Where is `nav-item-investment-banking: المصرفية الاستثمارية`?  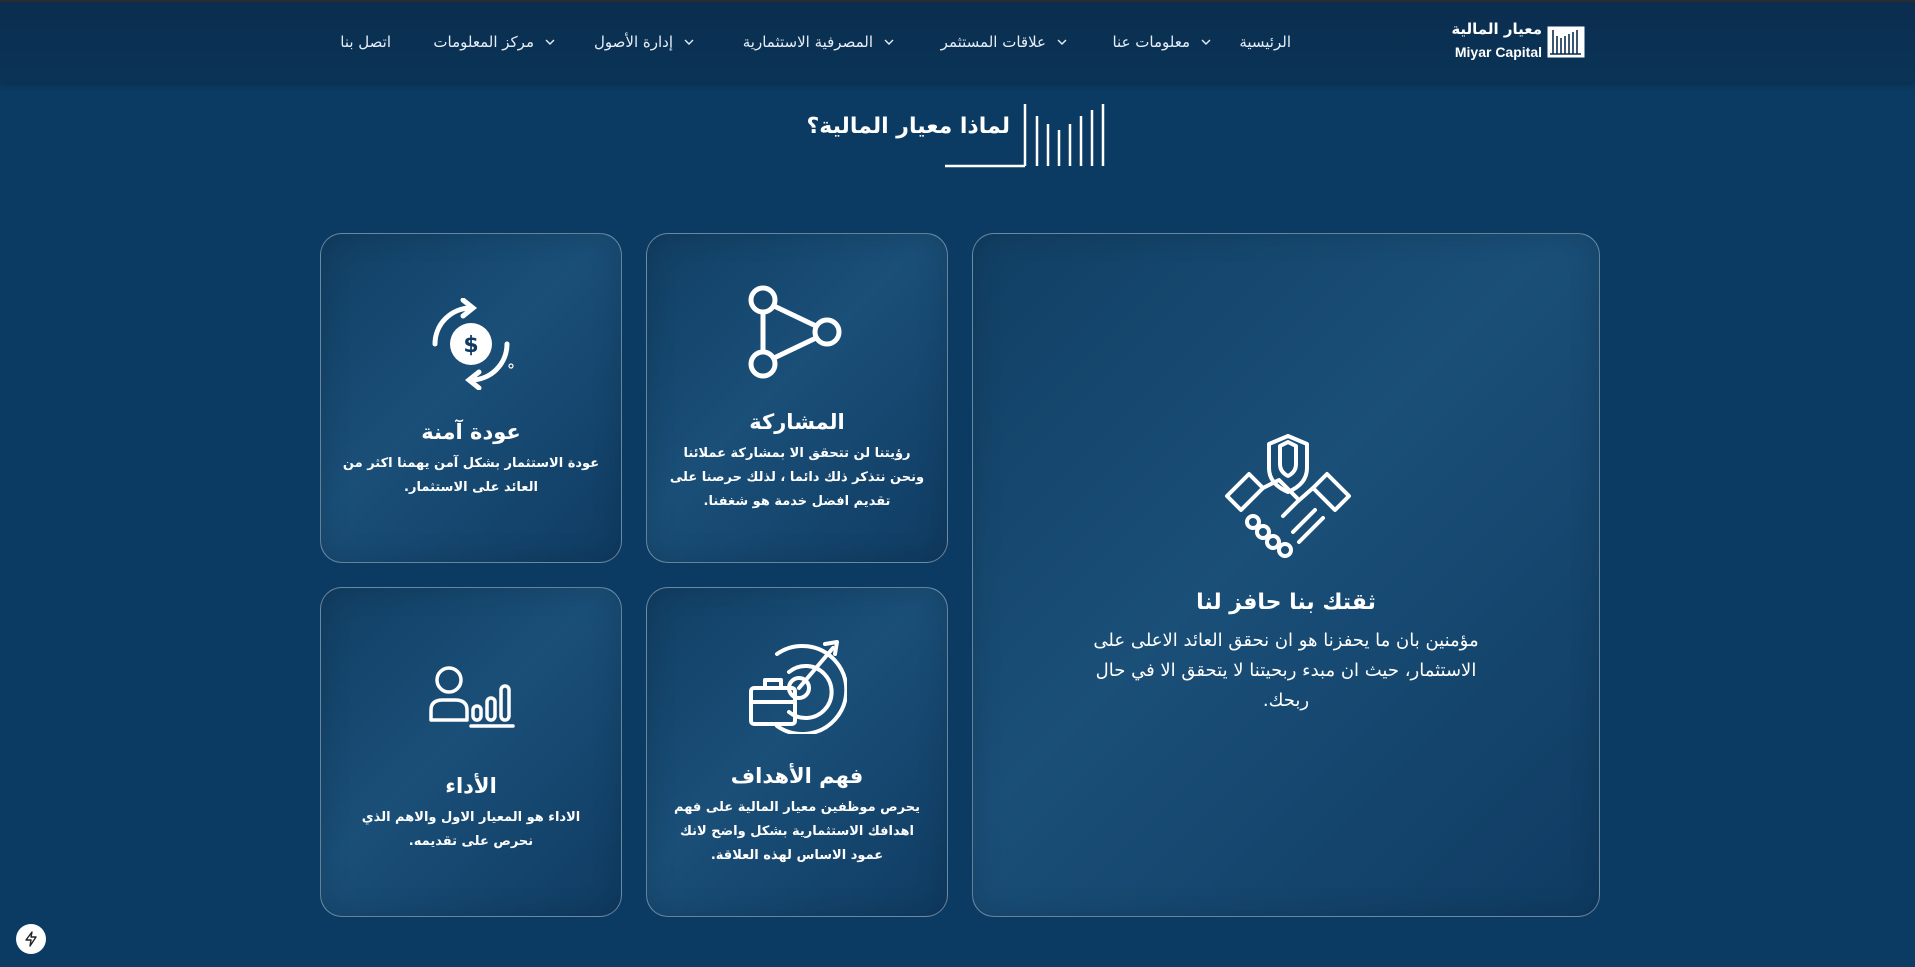
nav-item-investment-banking: المصرفية الاستثمارية is located at coordinates (819, 42).